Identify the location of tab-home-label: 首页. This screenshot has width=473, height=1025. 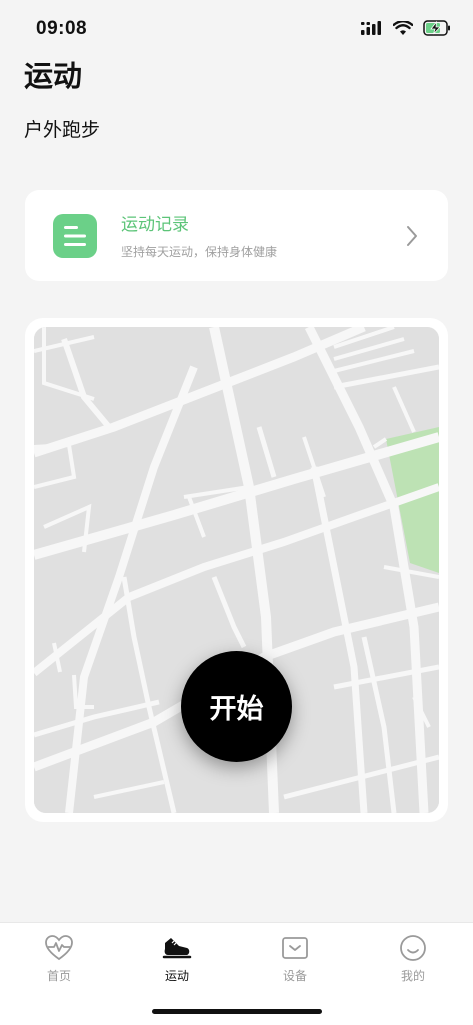
(58, 976).